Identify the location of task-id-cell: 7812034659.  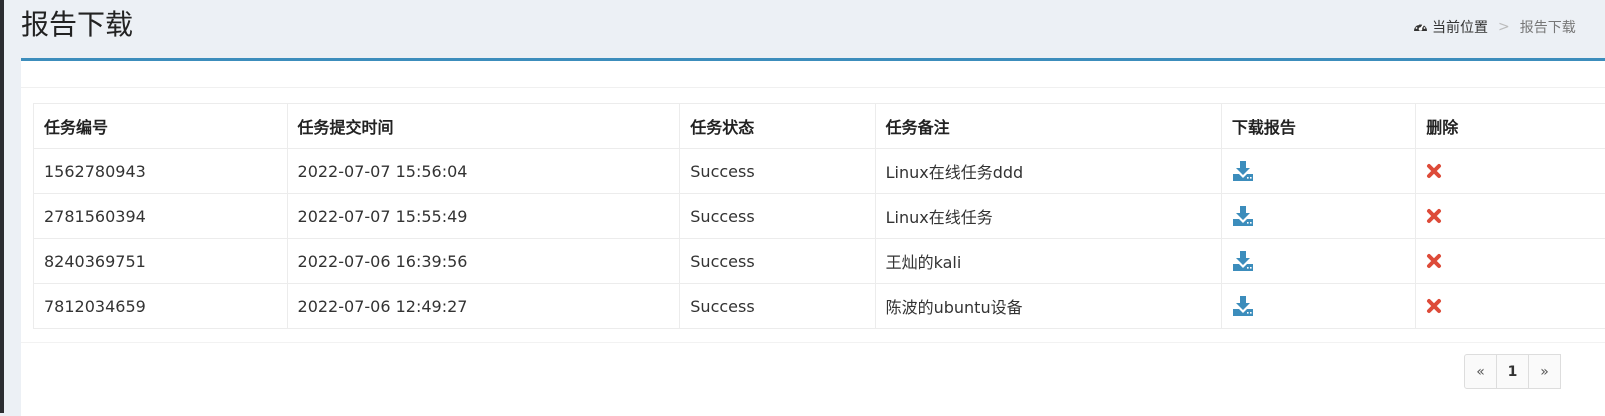
(161, 306).